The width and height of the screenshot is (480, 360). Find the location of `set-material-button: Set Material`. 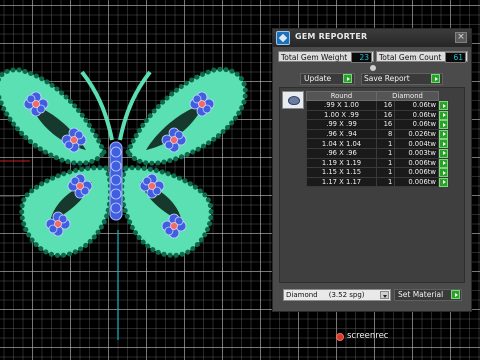

set-material-button: Set Material is located at coordinates (428, 295).